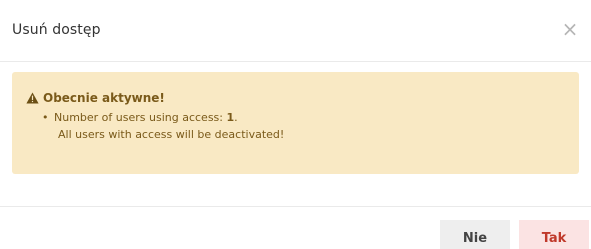 The height and width of the screenshot is (249, 591). I want to click on close-icon: ×, so click(570, 29).